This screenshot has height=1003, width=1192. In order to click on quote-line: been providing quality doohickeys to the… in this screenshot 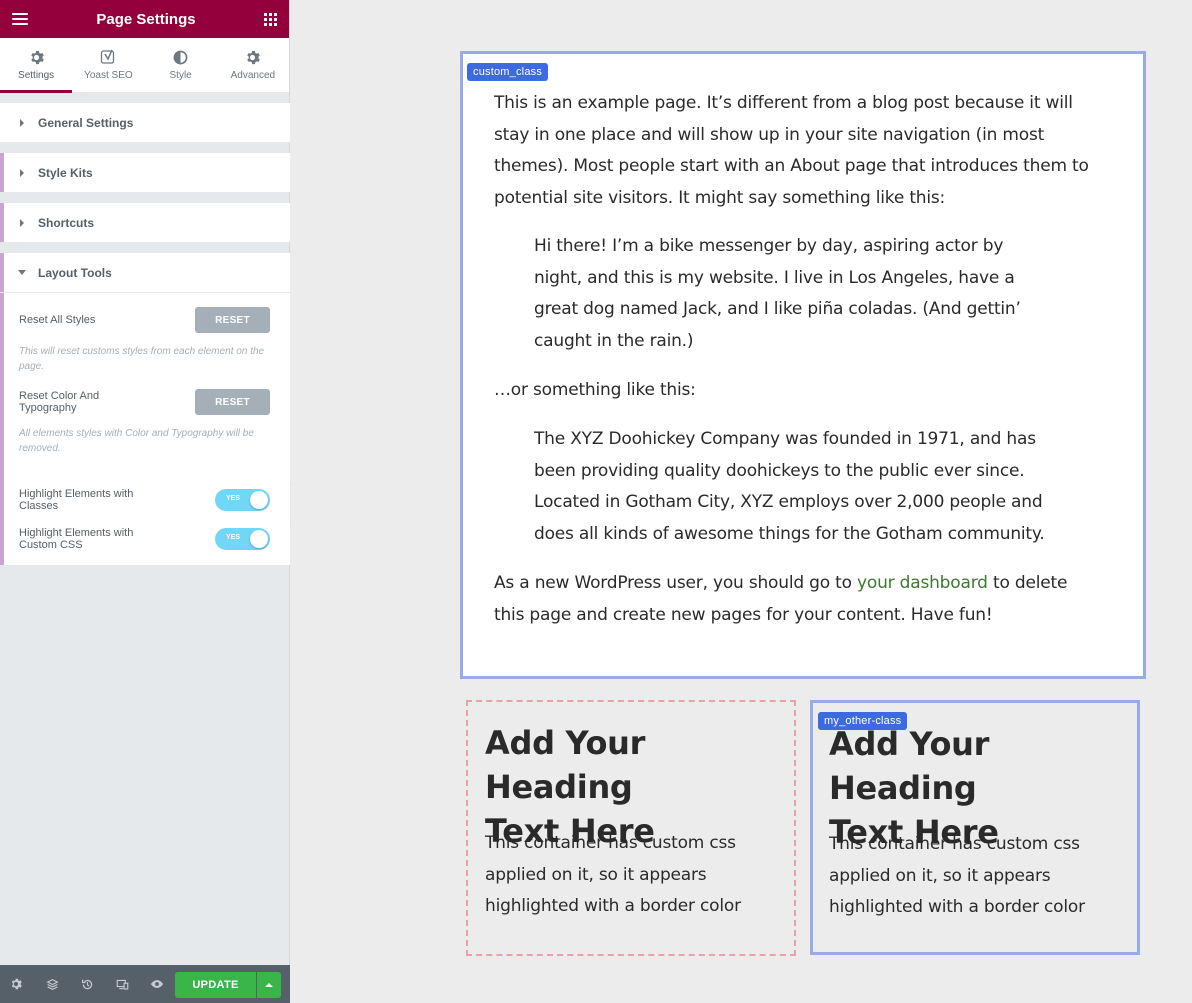, I will do `click(779, 470)`.